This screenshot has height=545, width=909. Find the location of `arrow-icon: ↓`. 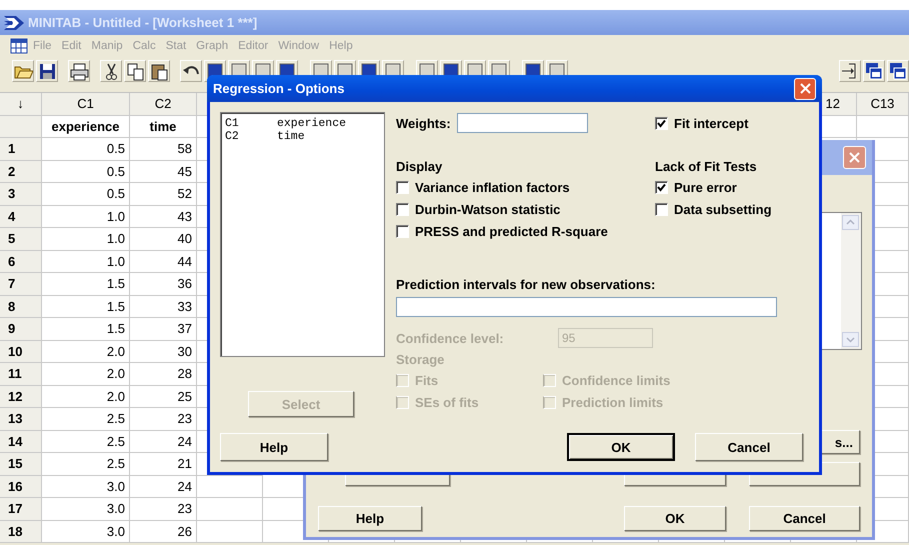

arrow-icon: ↓ is located at coordinates (20, 104).